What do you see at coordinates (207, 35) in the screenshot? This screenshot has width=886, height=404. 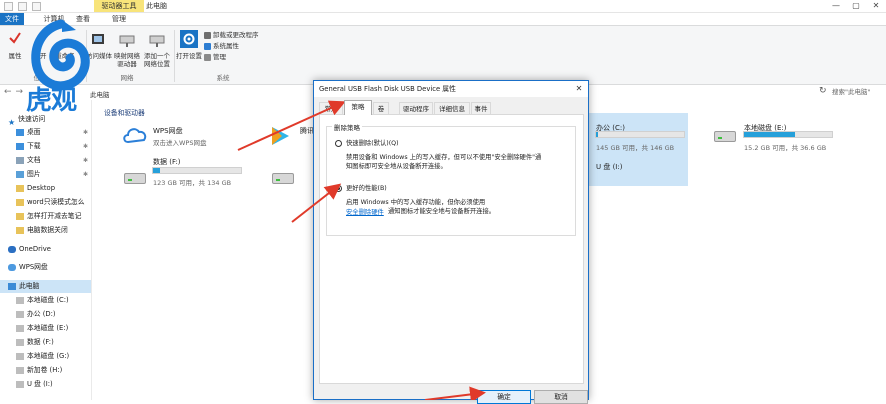 I see `programs-icon` at bounding box center [207, 35].